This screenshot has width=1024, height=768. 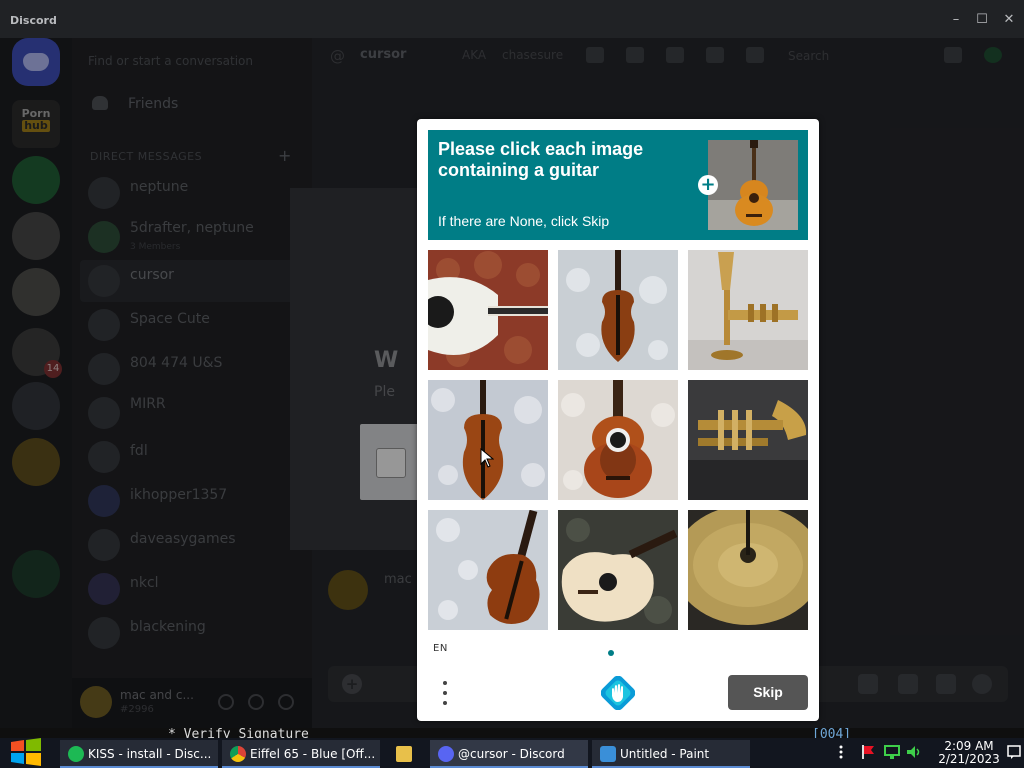 What do you see at coordinates (768, 692) in the screenshot?
I see `skip-button: Skip` at bounding box center [768, 692].